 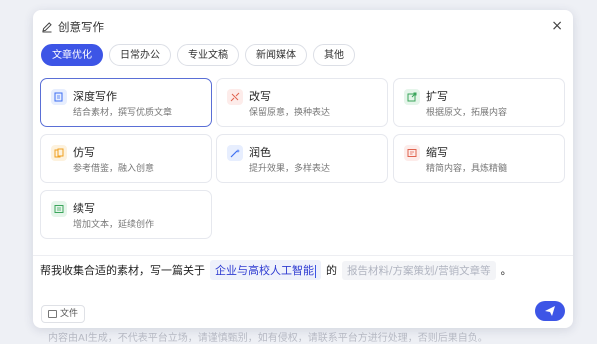 What do you see at coordinates (114, 225) in the screenshot?
I see `card-desc: 增加文本，延续创作` at bounding box center [114, 225].